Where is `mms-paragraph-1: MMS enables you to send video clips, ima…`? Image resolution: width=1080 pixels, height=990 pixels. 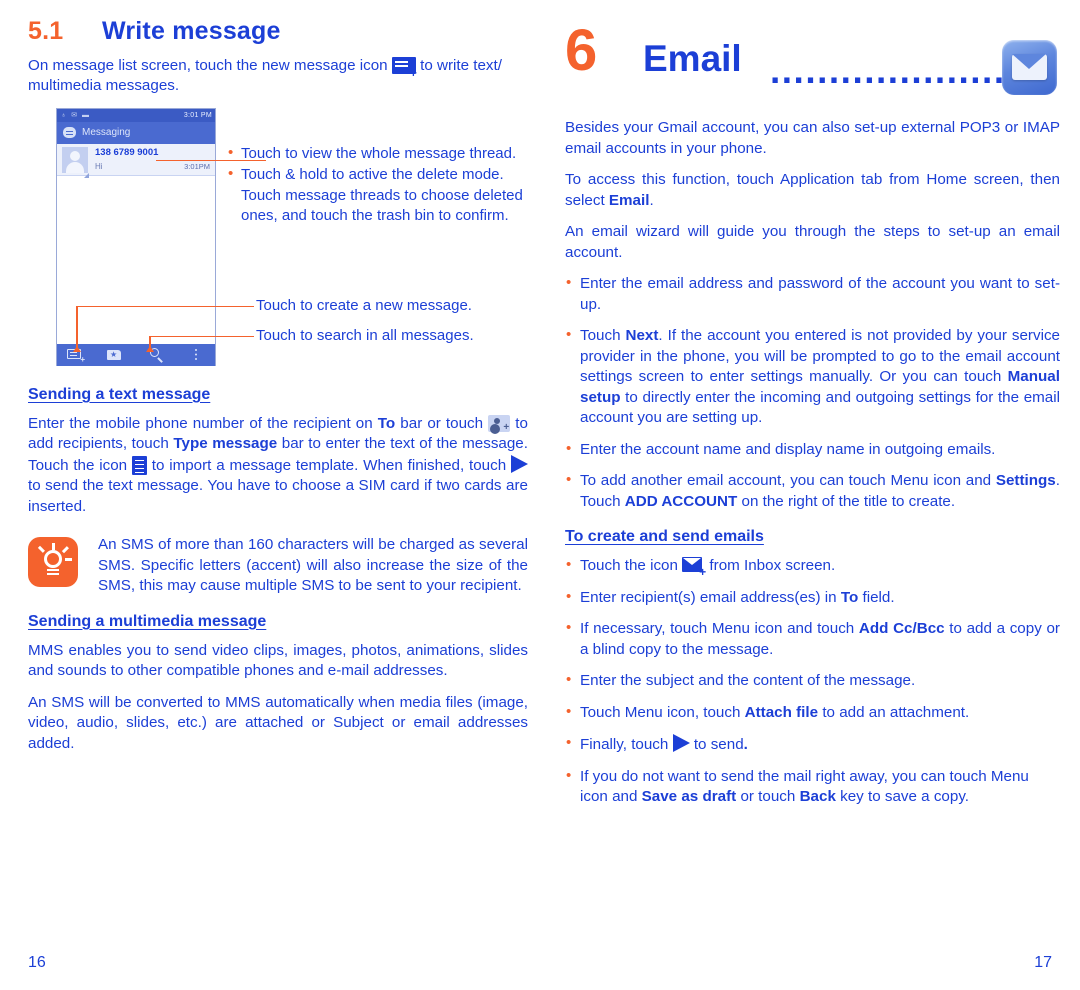
mms-paragraph-1: MMS enables you to send video clips, ima… is located at coordinates (278, 660).